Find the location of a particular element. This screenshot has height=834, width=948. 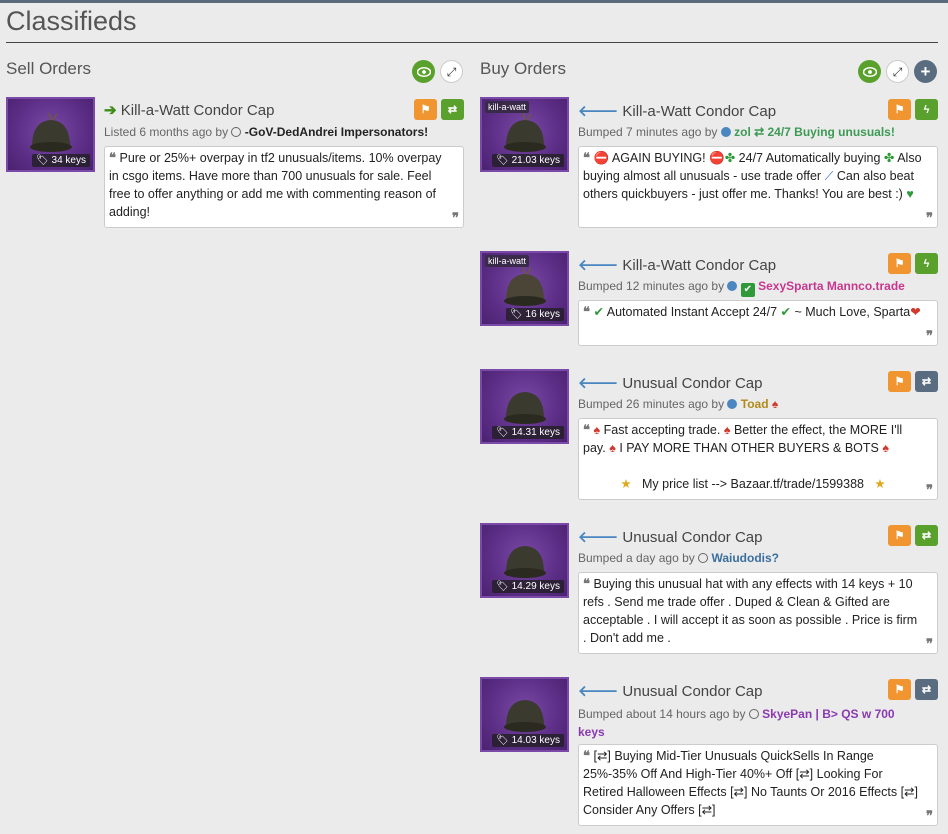

swap-icon: ⇄ is located at coordinates (452, 110).